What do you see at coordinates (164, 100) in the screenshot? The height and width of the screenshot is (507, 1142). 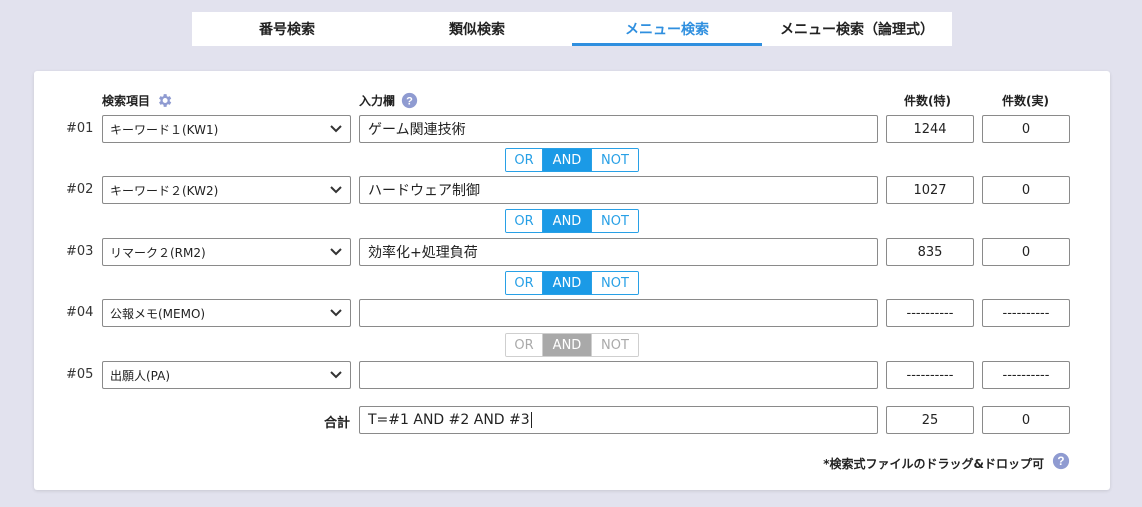 I see `gear-icon` at bounding box center [164, 100].